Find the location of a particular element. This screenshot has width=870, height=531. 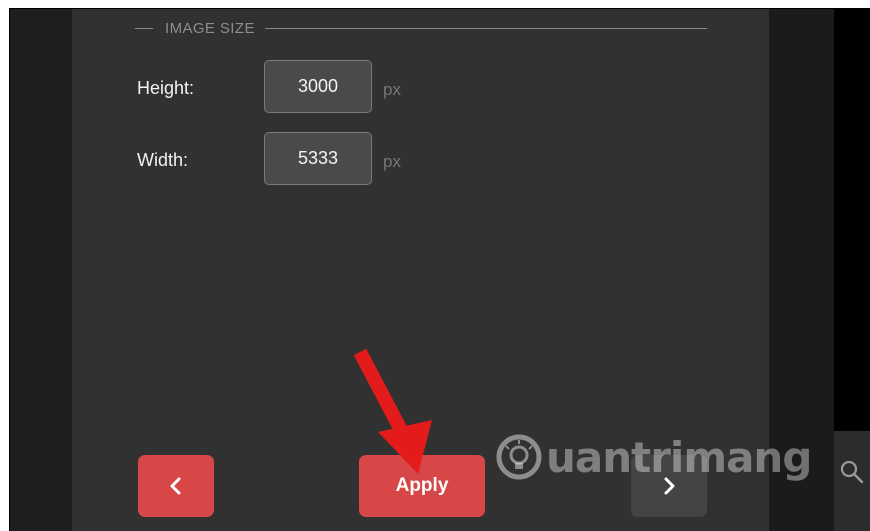

search-icon is located at coordinates (852, 472).